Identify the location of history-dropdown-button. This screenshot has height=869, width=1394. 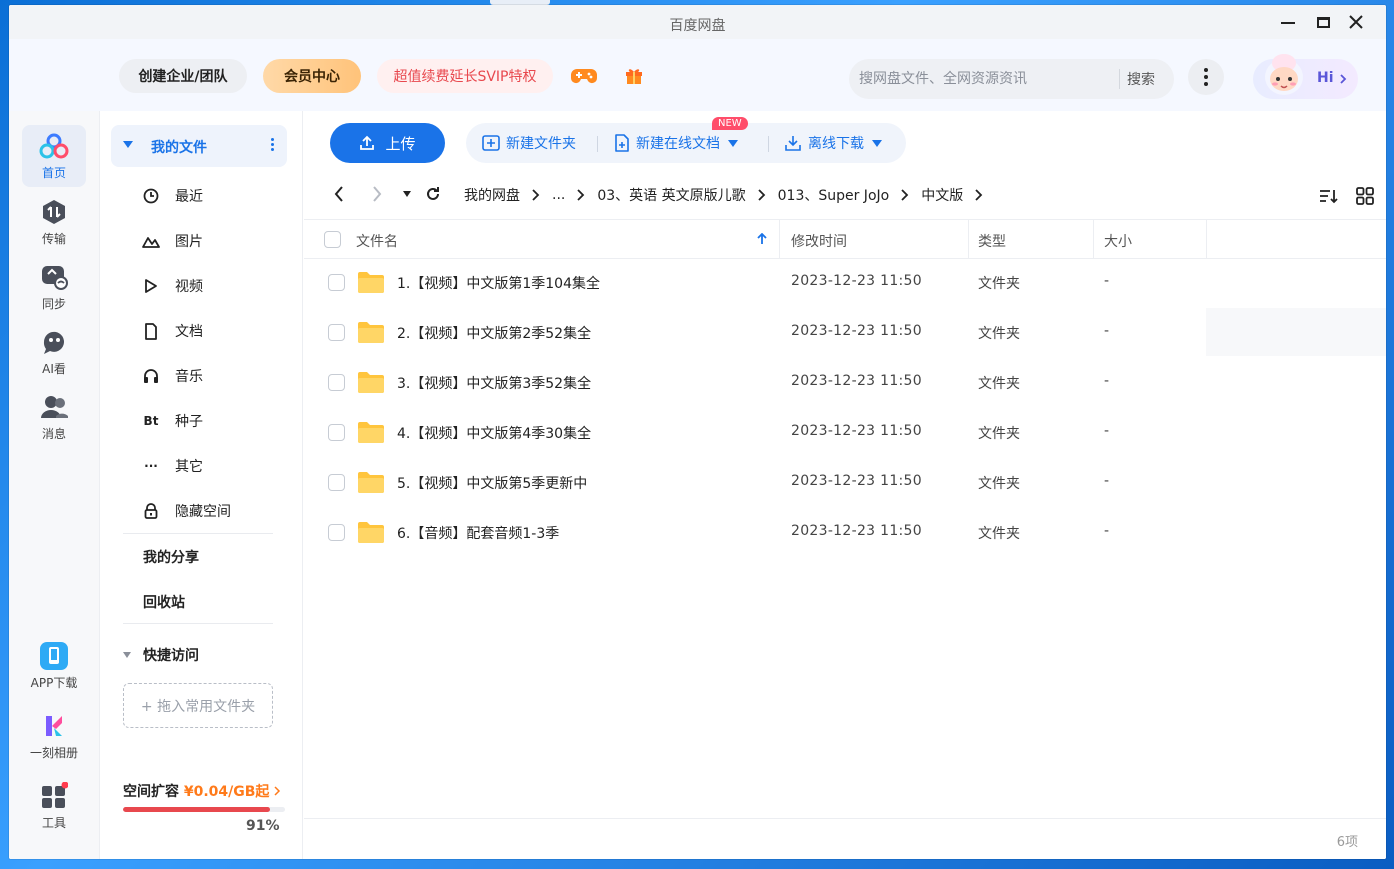
(407, 194).